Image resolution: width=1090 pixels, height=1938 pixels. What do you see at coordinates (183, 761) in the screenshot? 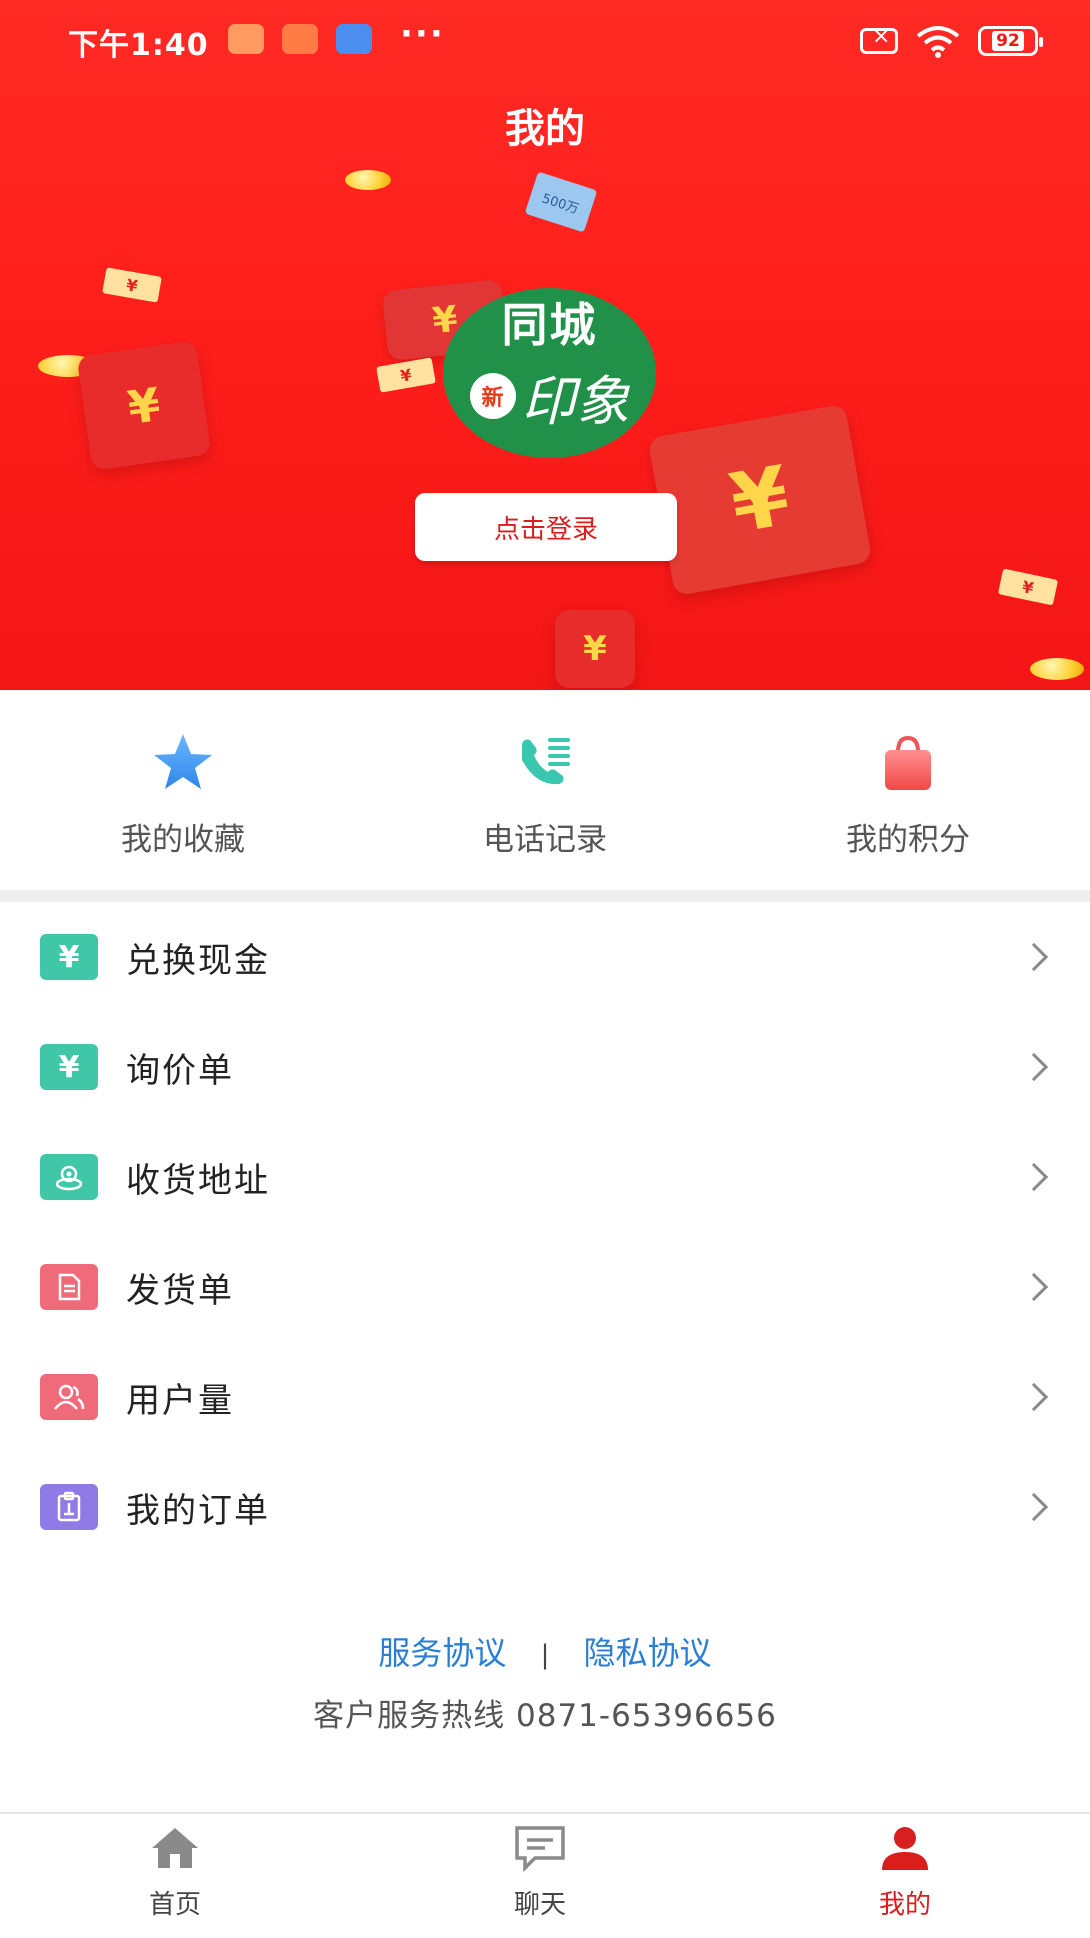
I see `star-icon` at bounding box center [183, 761].